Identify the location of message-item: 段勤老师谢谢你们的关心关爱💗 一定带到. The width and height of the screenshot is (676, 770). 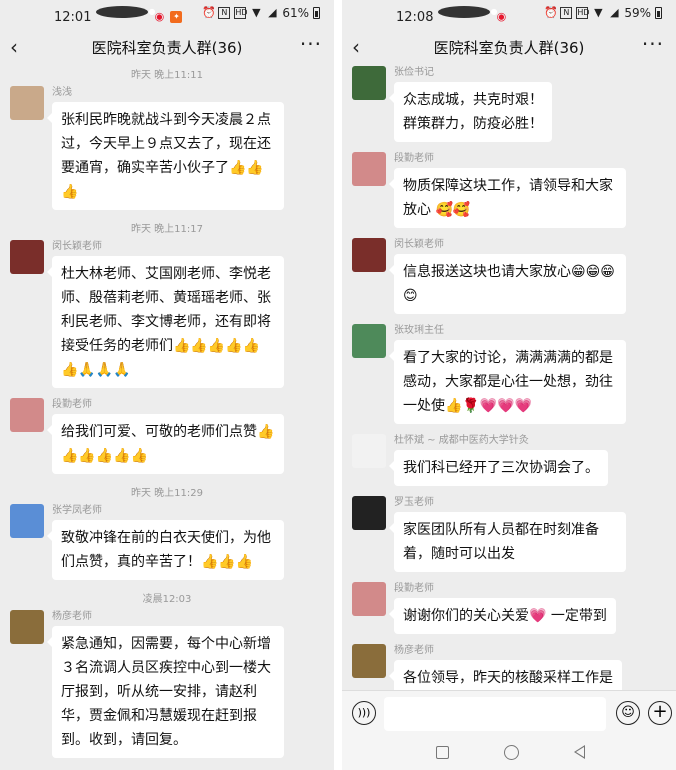
(509, 608).